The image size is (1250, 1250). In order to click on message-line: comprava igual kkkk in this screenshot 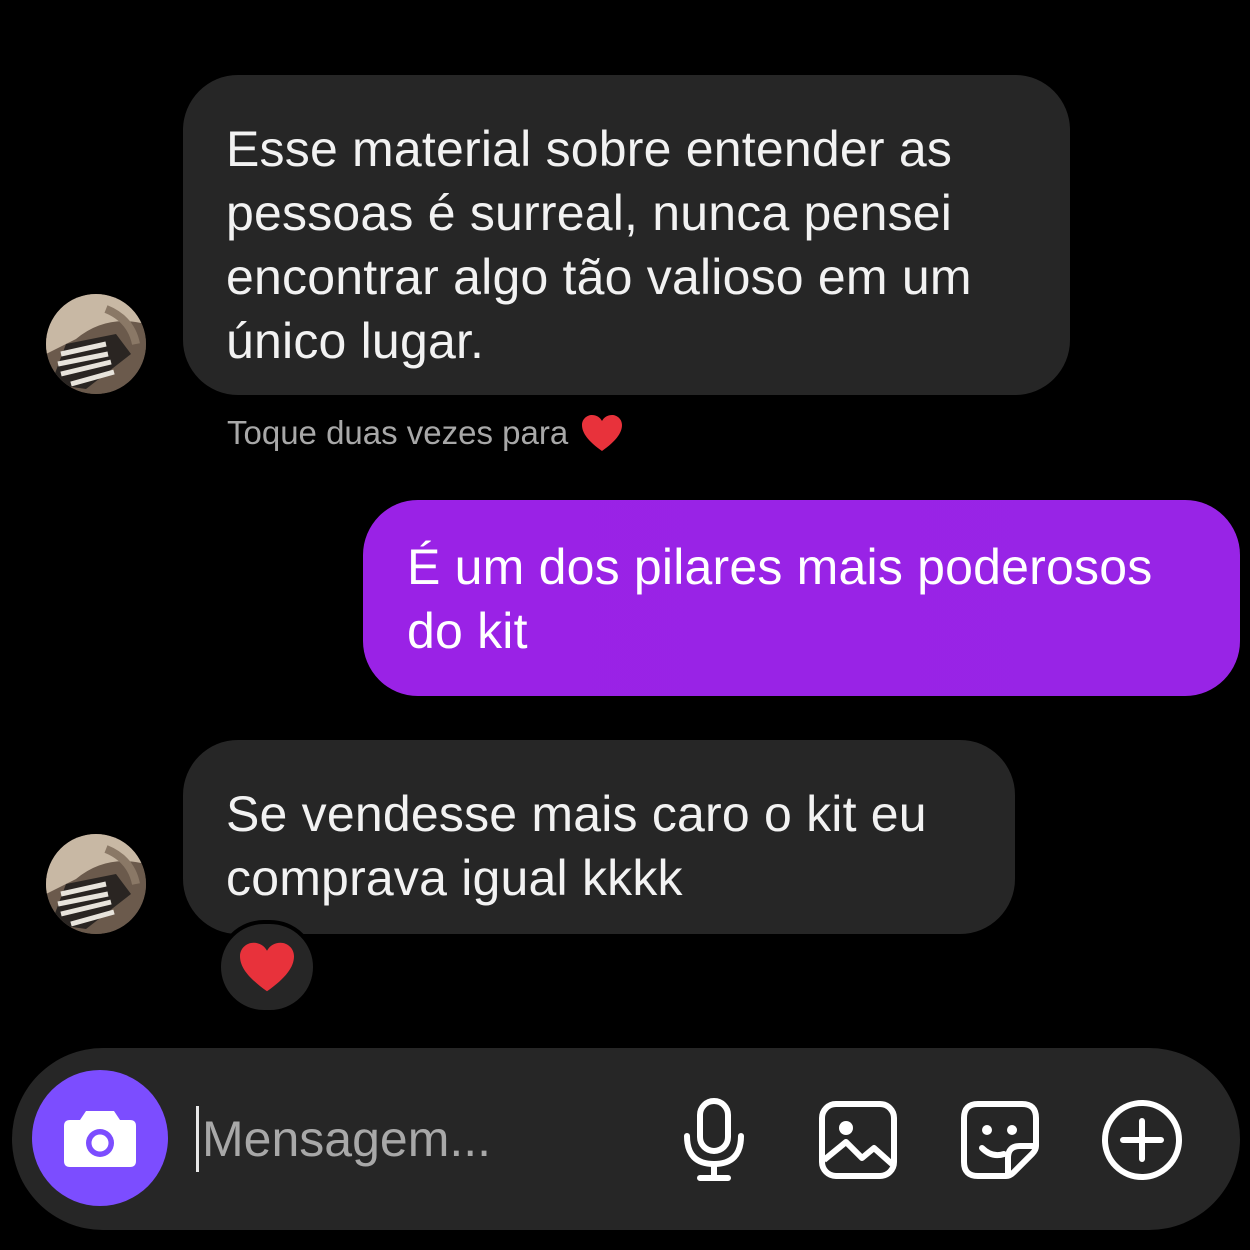, I will do `click(454, 878)`.